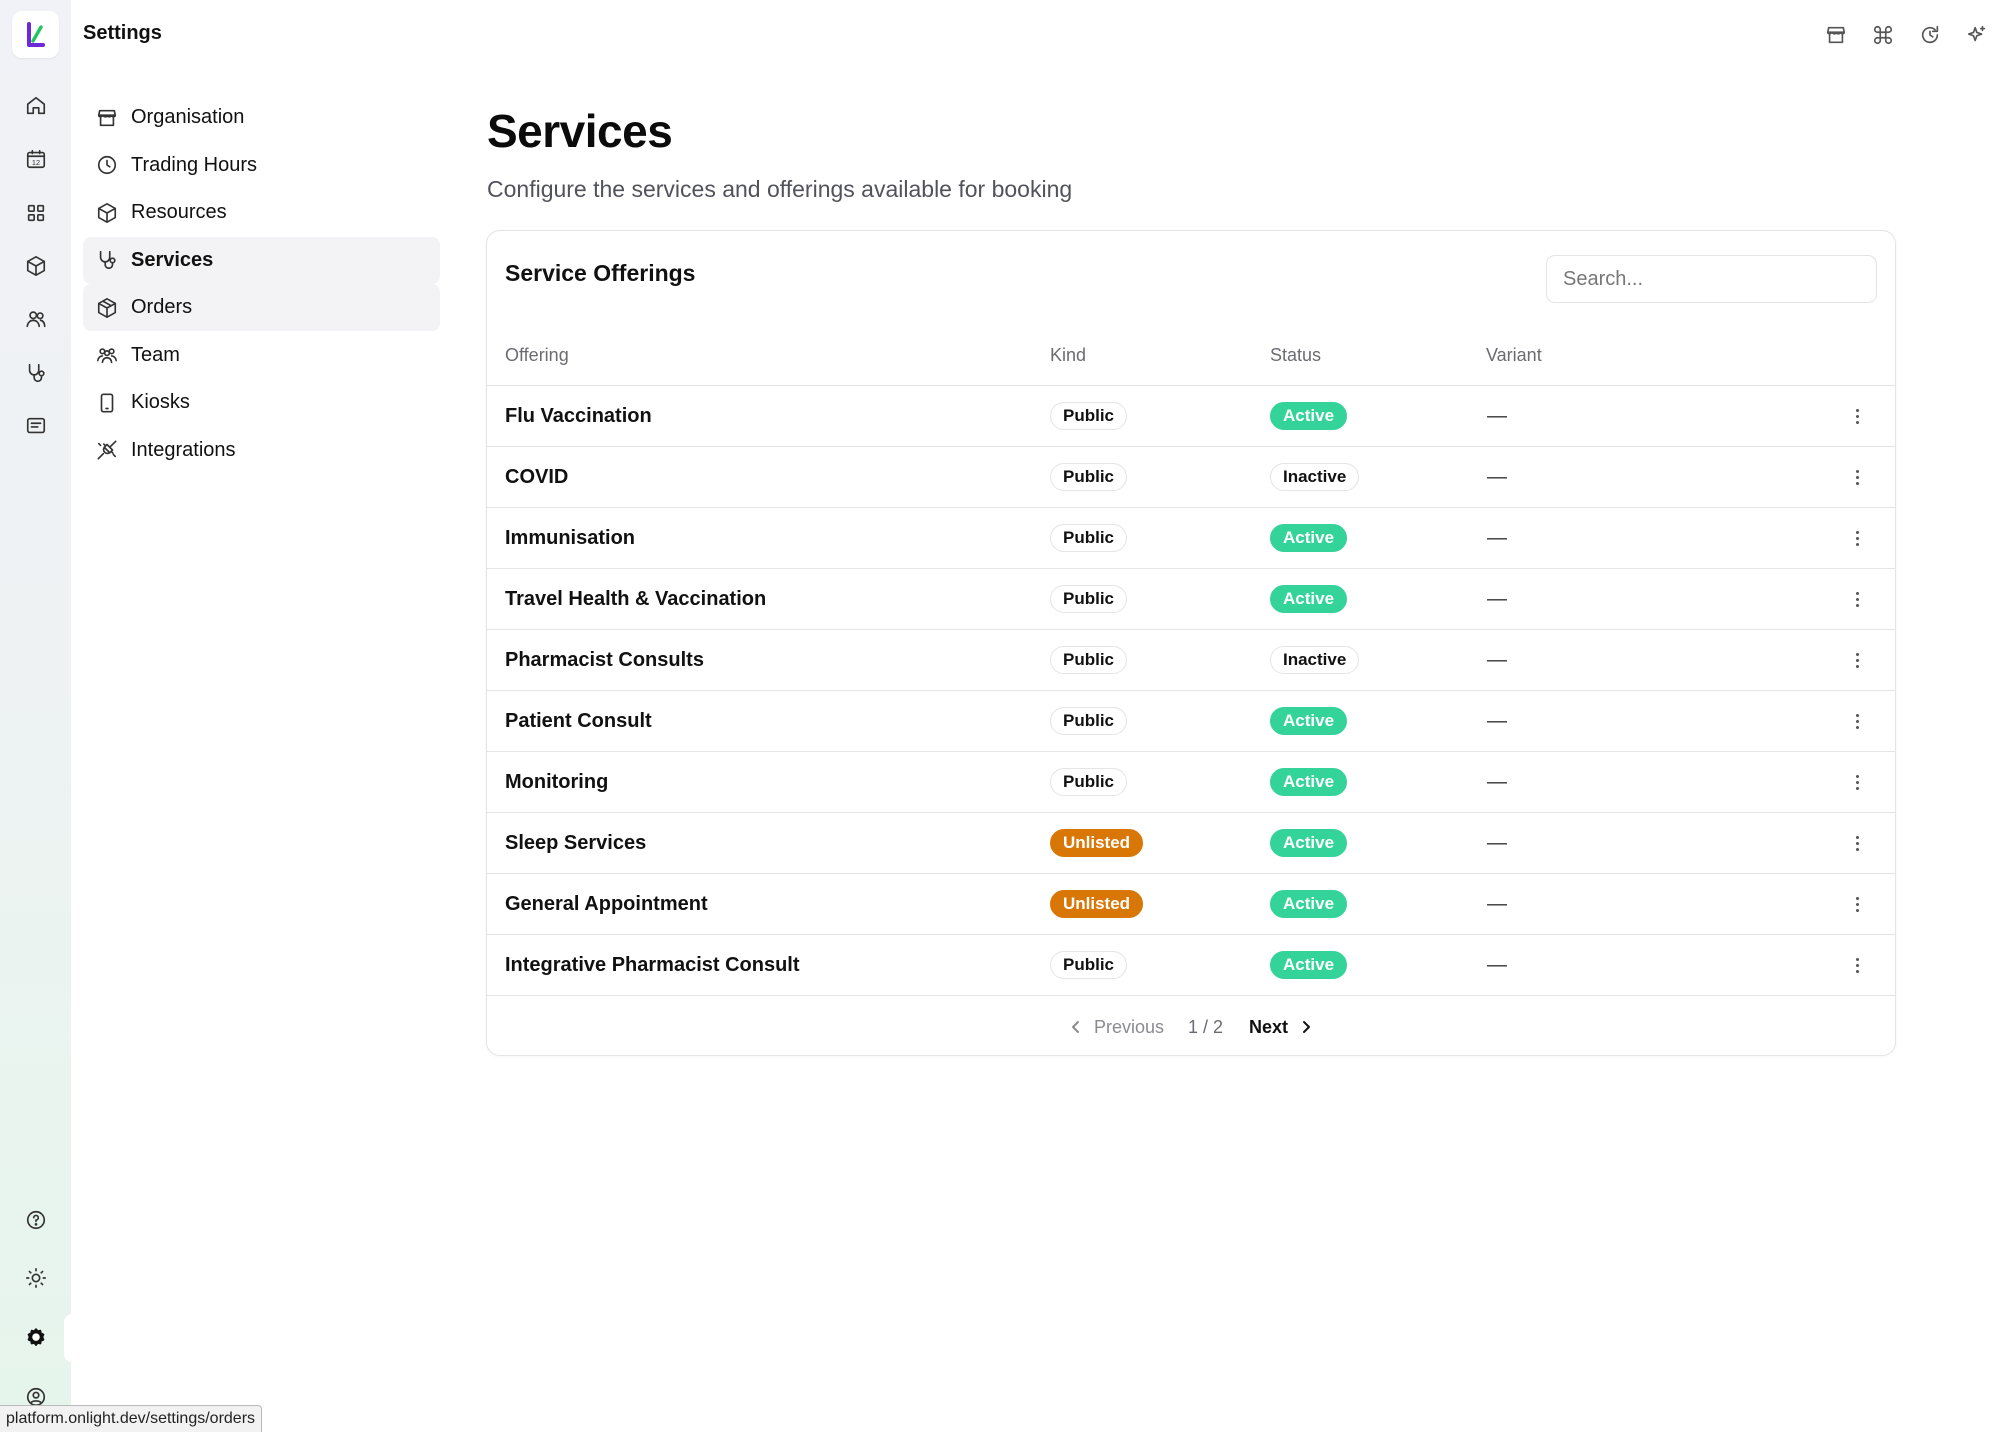 The width and height of the screenshot is (2000, 1432). What do you see at coordinates (1191, 721) in the screenshot?
I see `table-row: Patient Consult Public Active —` at bounding box center [1191, 721].